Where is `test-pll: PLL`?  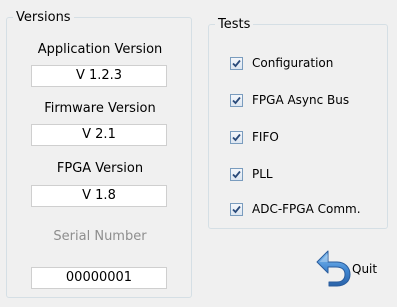 test-pll: PLL is located at coordinates (251, 174).